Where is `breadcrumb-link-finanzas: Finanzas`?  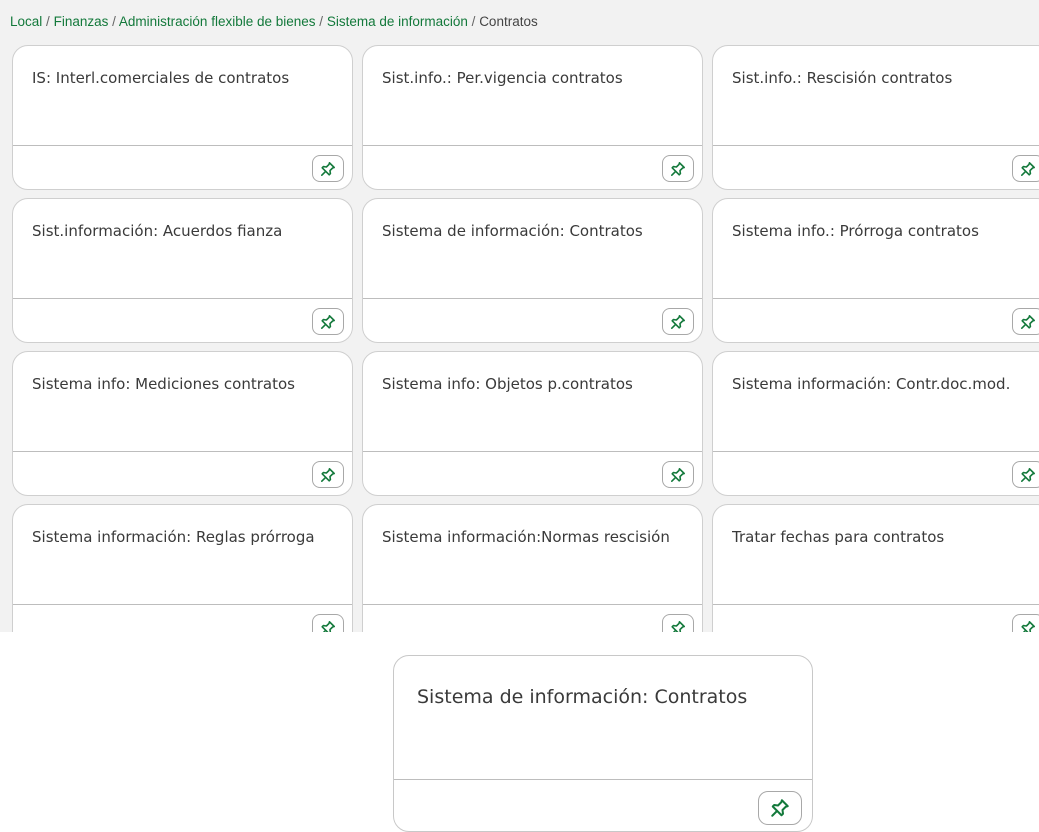 breadcrumb-link-finanzas: Finanzas is located at coordinates (81, 21).